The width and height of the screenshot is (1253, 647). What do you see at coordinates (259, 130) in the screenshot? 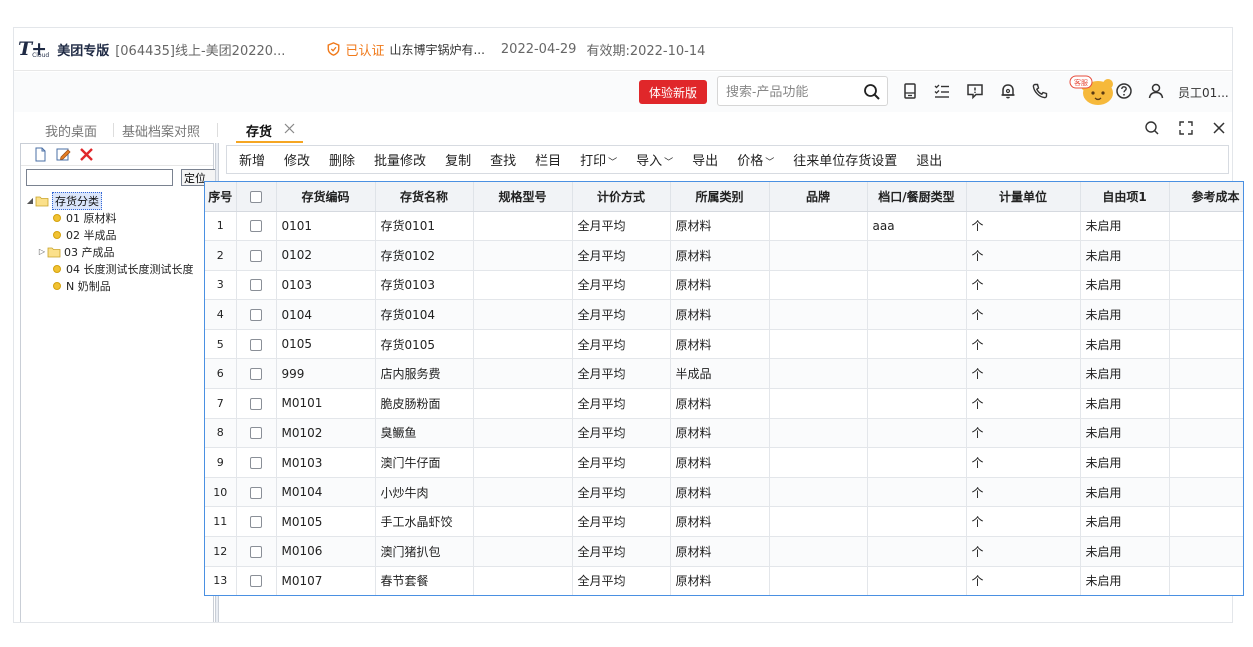
I see `tab-inventory: 存货` at bounding box center [259, 130].